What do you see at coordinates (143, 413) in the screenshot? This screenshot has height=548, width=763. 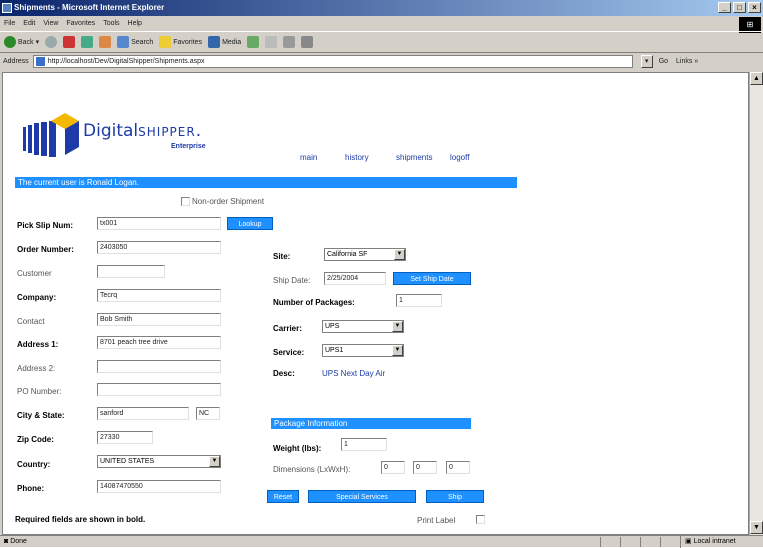 I see `city-input: sanford` at bounding box center [143, 413].